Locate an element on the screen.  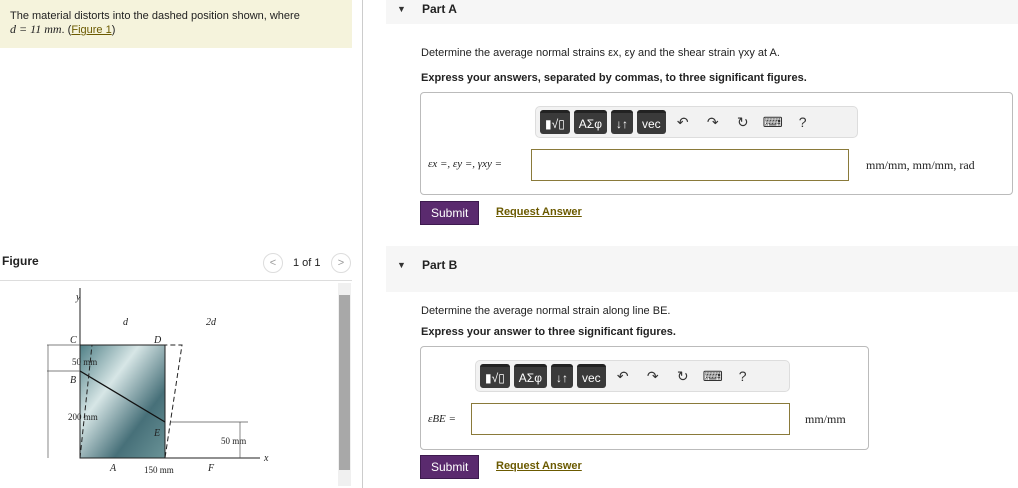
part-b-request-answer-link: Request Answer is located at coordinates (539, 466).